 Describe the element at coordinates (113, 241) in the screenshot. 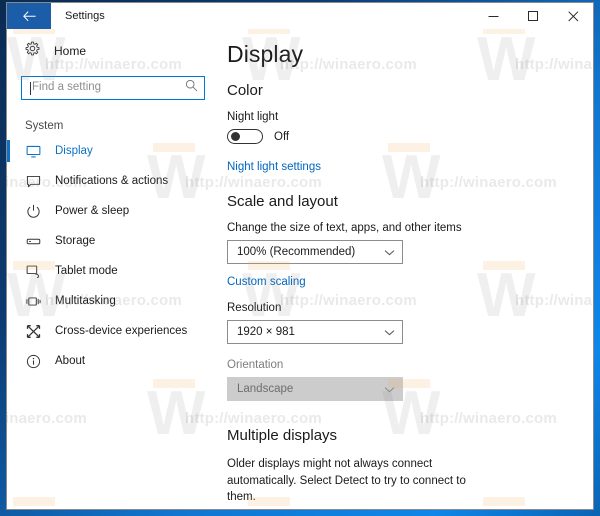

I see `sidebar-item-storage: Storage` at that location.